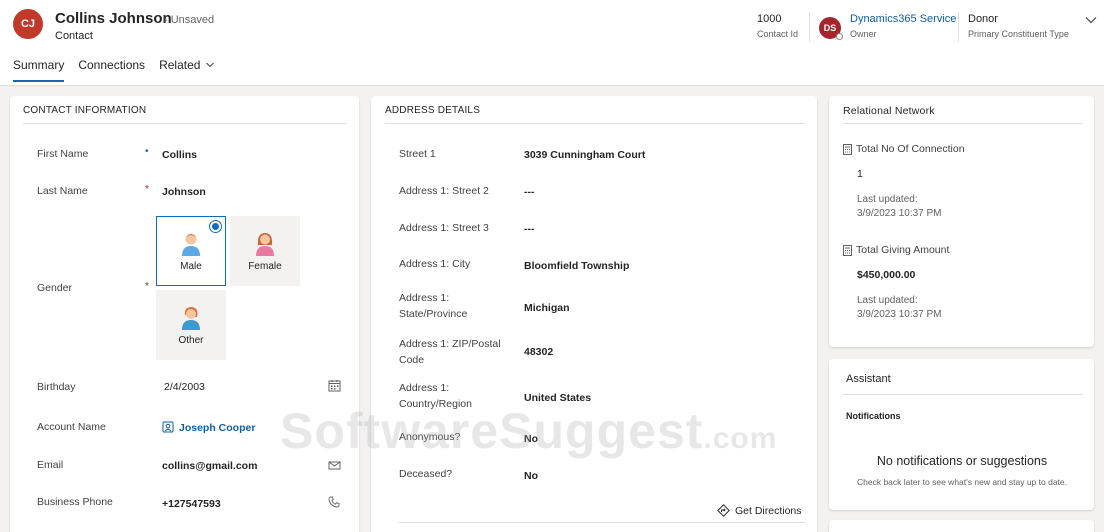 This screenshot has height=532, width=1104. I want to click on zip-field: 48302, so click(538, 352).